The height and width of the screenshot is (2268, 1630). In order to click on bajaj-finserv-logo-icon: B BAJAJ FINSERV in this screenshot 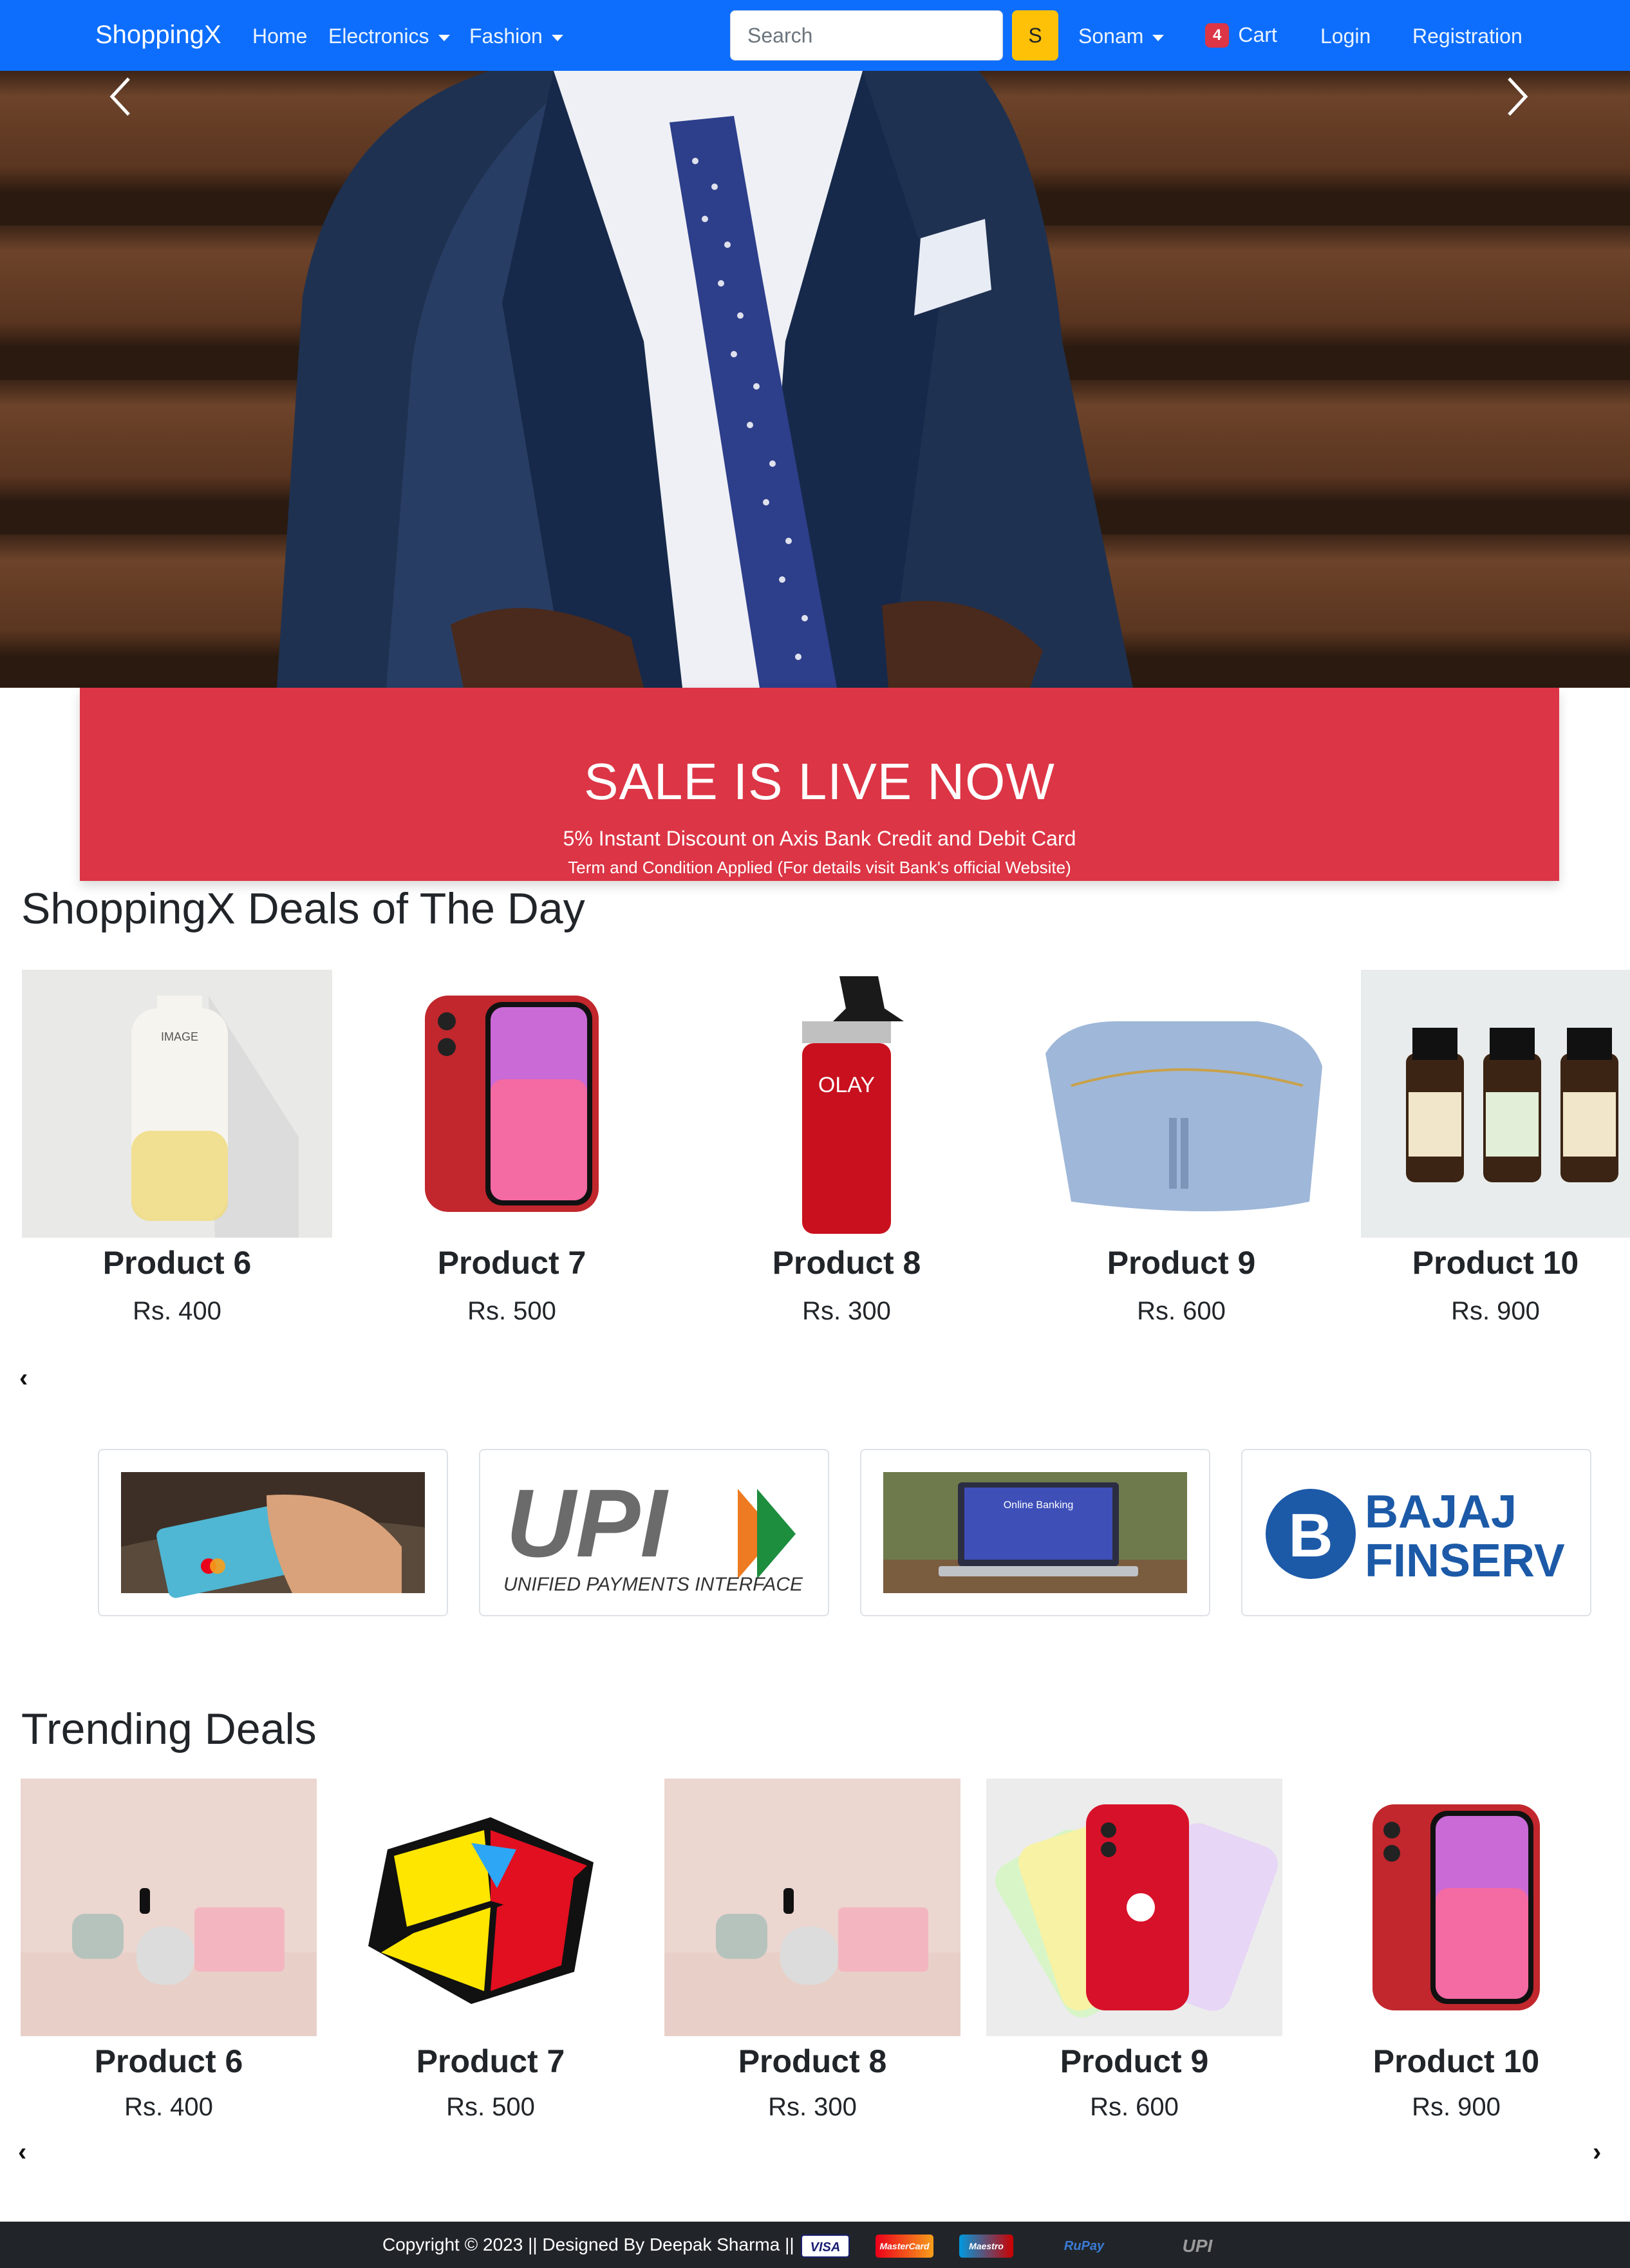, I will do `click(1415, 1536)`.